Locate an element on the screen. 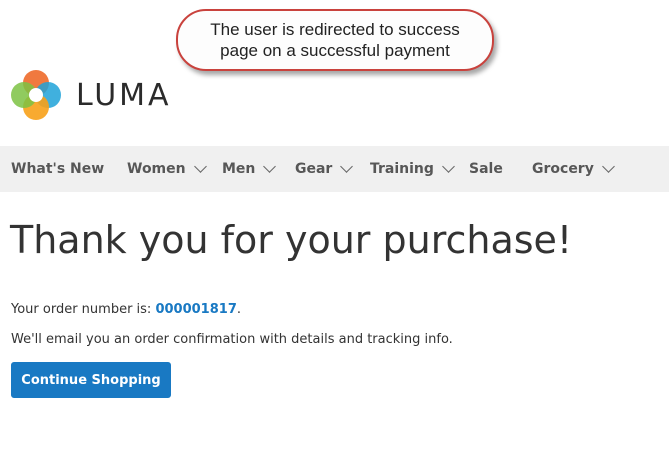 The image size is (671, 476). store-logo: LUMA is located at coordinates (91, 95).